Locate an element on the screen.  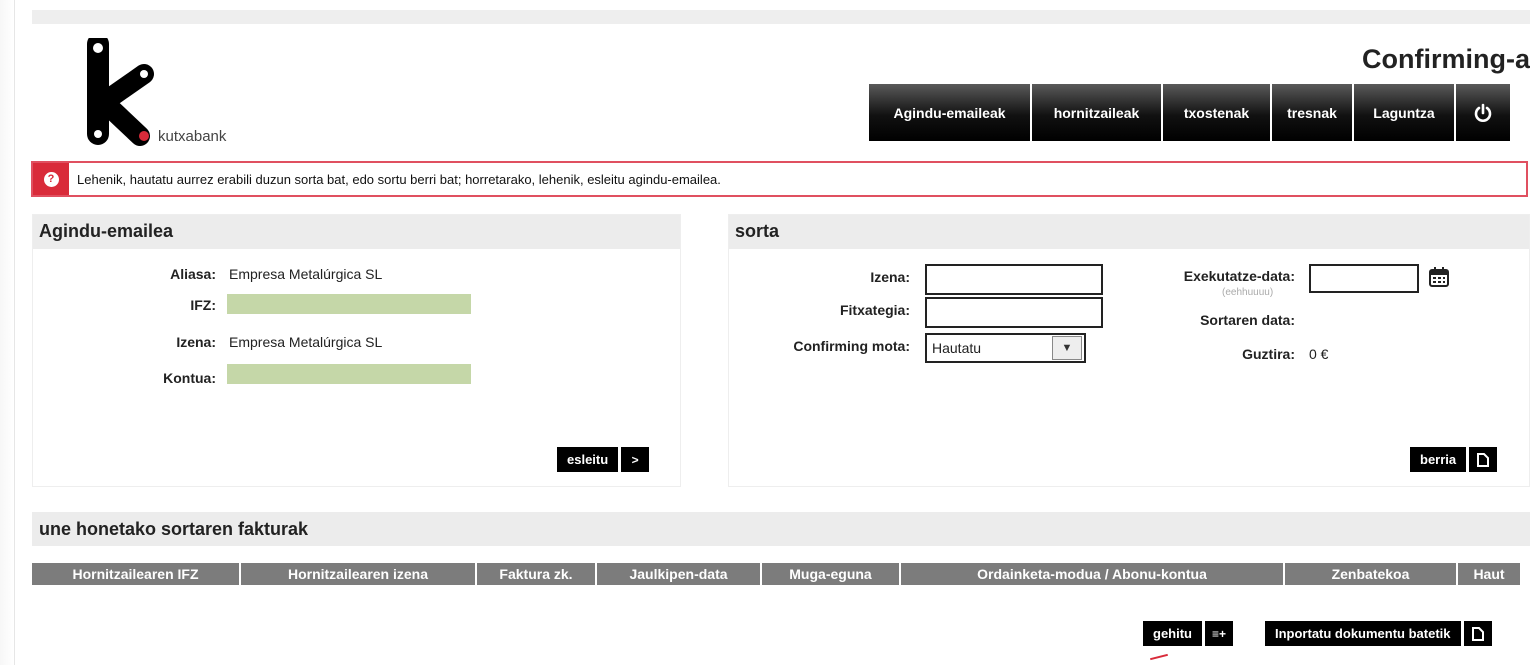
exec-date-label: Exekutatze-data: is located at coordinates (1239, 276).